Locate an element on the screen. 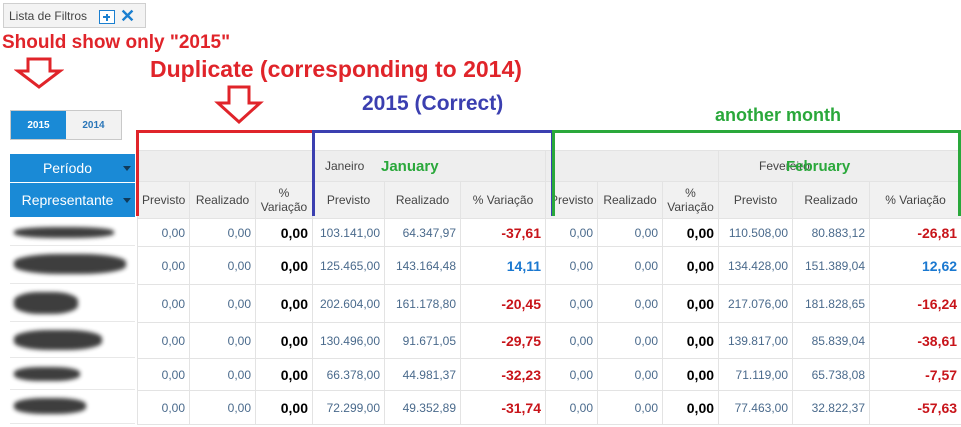  annotation-another-month: another month is located at coordinates (778, 115).